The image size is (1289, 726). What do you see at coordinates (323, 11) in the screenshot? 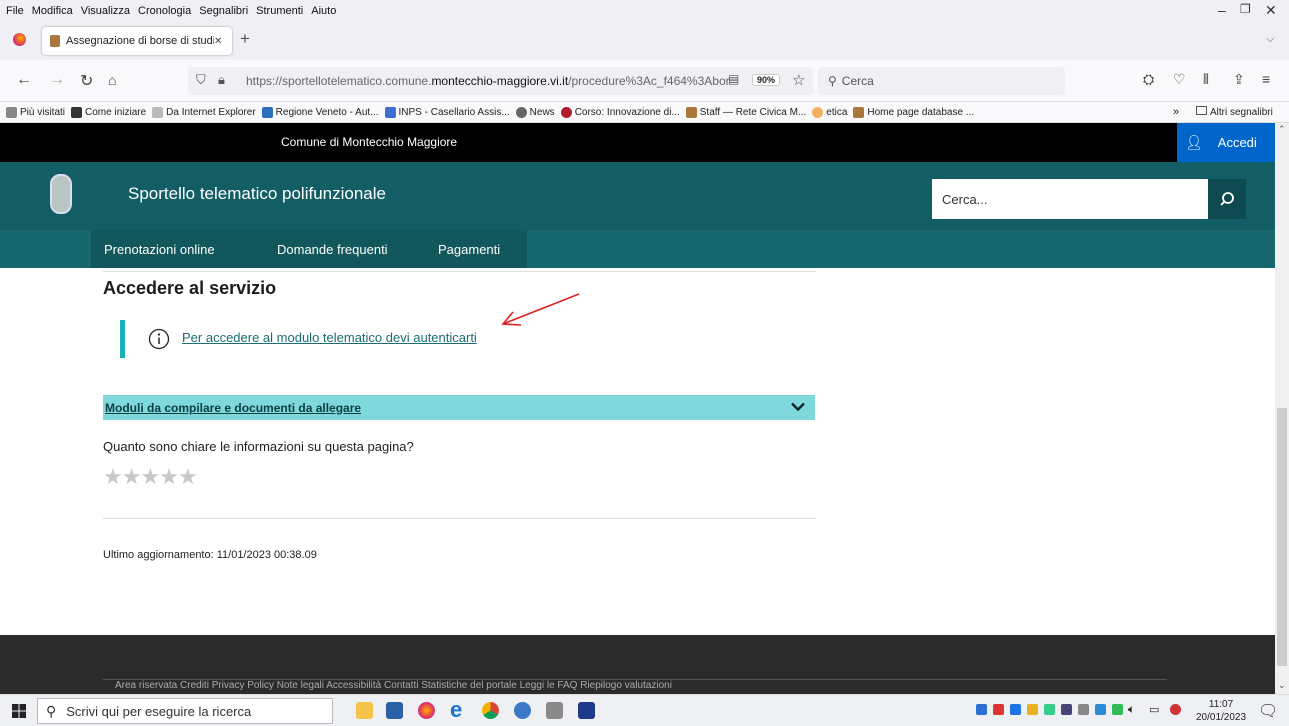
I see `menu-aiuto: Aiuto` at bounding box center [323, 11].